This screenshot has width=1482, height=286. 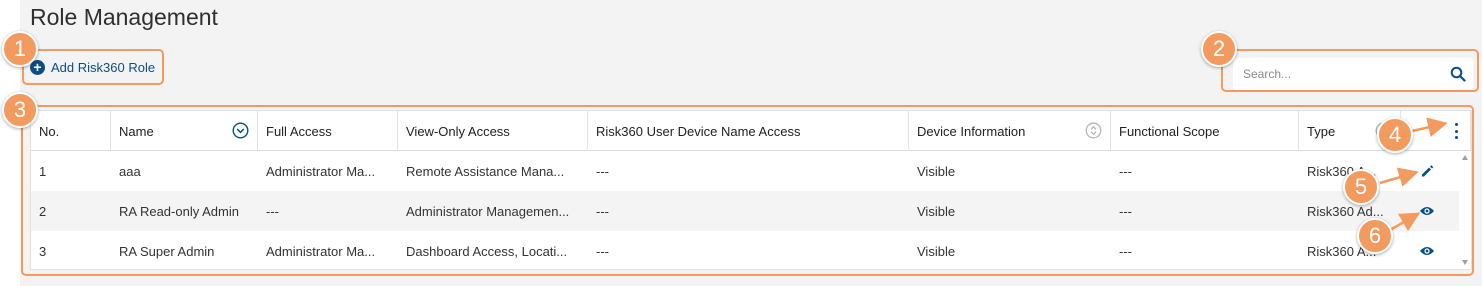 I want to click on column-header-view-only: View-Only Access, so click(x=493, y=131).